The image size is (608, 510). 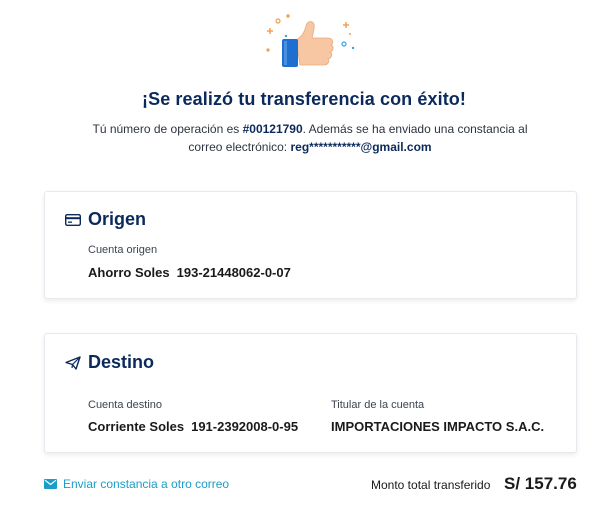 What do you see at coordinates (129, 272) in the screenshot?
I see `origin-account-type: Ahorro Soles` at bounding box center [129, 272].